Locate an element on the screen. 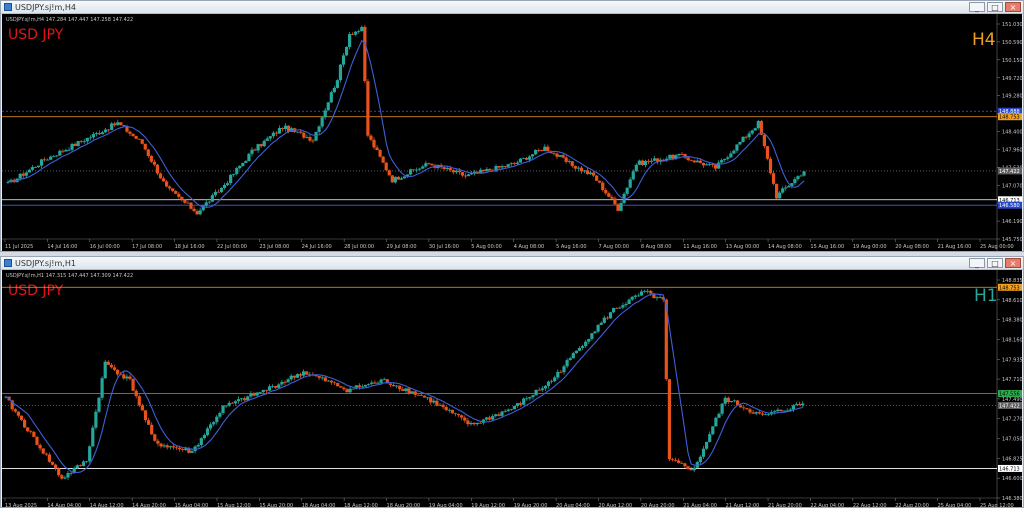 This screenshot has height=508, width=1024. minimize-button: _ is located at coordinates (977, 263).